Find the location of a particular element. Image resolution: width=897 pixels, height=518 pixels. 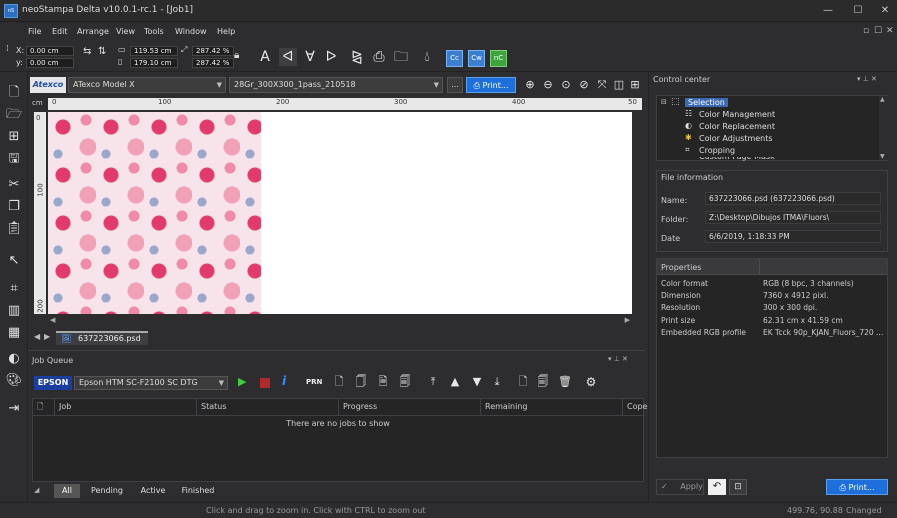

menu-tools: Tools is located at coordinates (154, 31).